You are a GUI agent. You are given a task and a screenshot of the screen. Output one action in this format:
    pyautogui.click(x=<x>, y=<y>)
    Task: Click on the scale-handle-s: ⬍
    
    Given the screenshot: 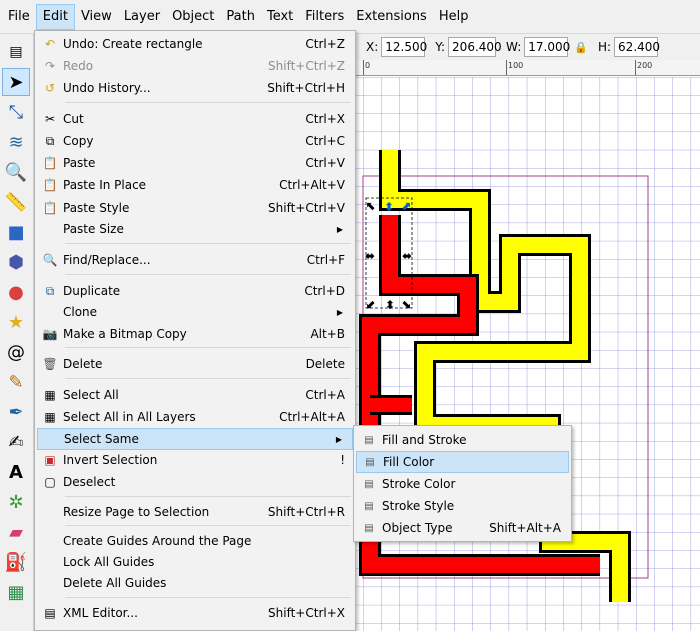 What is the action you would take?
    pyautogui.click(x=390, y=305)
    